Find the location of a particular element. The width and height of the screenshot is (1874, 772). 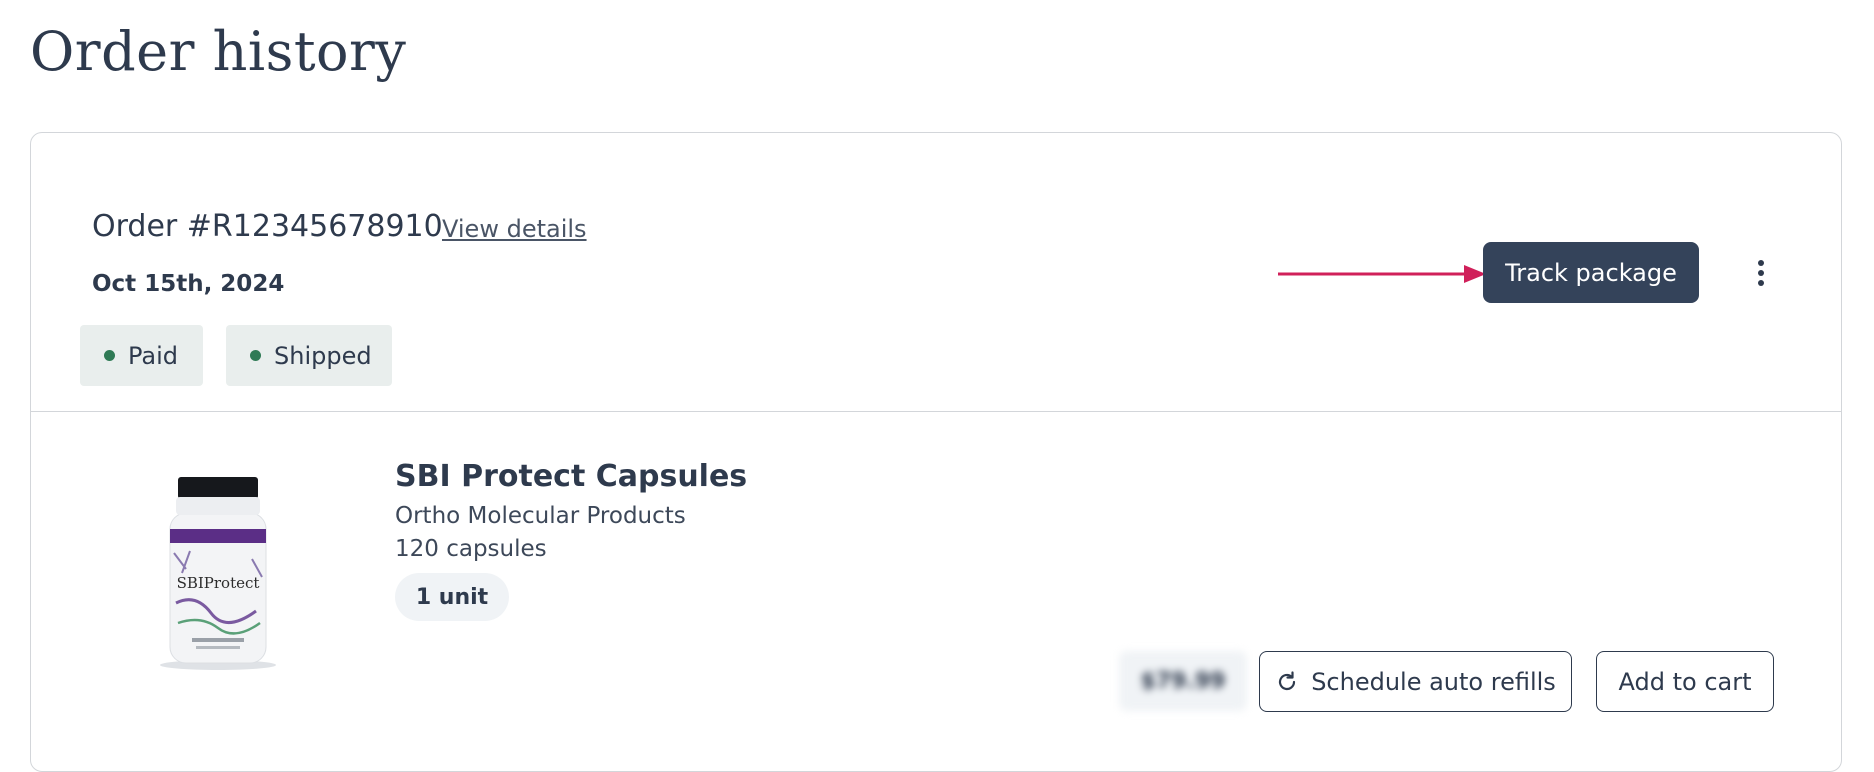

product-size: 120 capsules is located at coordinates (471, 549).